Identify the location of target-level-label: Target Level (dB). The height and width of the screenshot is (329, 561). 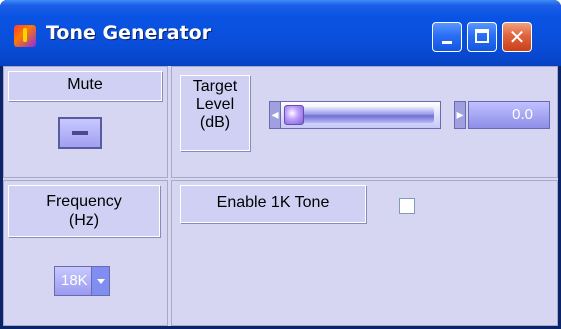
(215, 113).